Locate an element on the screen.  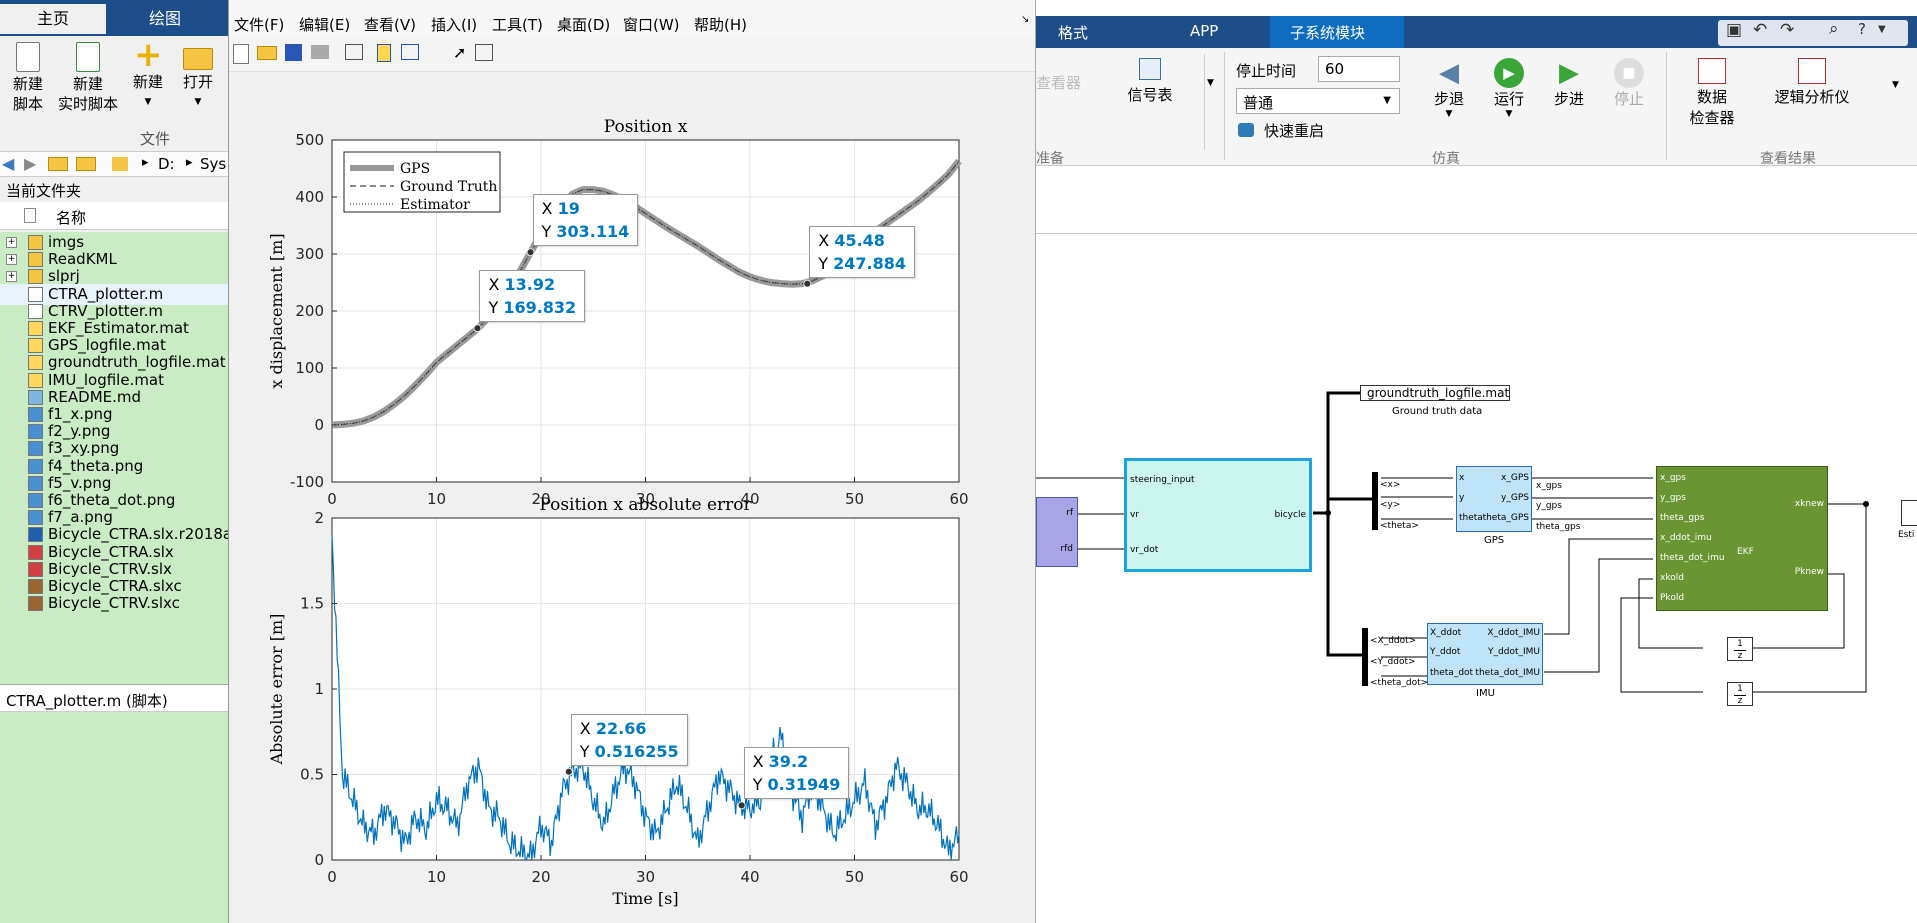
x-tick-label: 20 is located at coordinates (540, 877).